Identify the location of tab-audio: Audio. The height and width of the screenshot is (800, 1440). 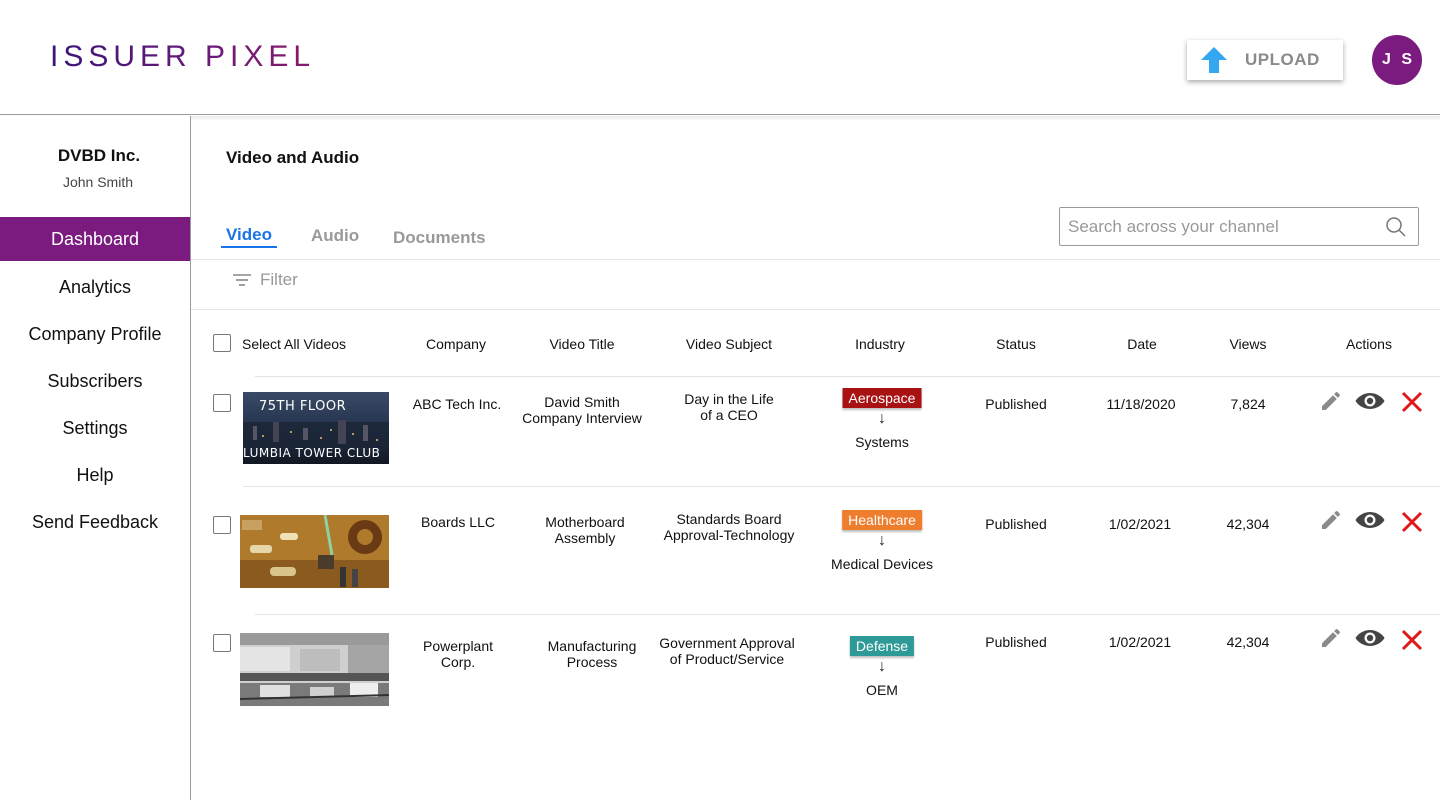
(335, 236).